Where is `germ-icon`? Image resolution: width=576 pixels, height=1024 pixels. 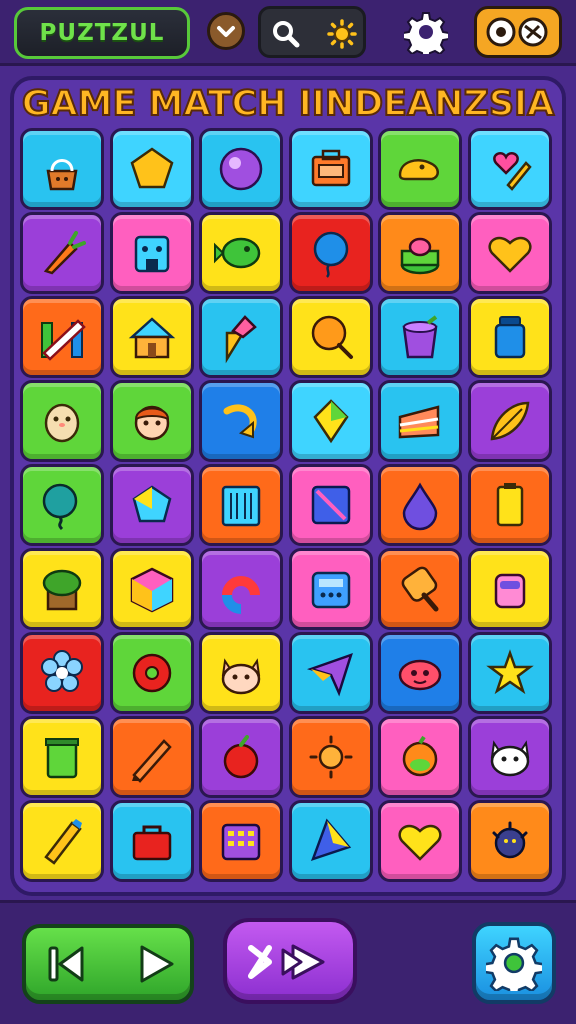 germ-icon is located at coordinates (510, 840).